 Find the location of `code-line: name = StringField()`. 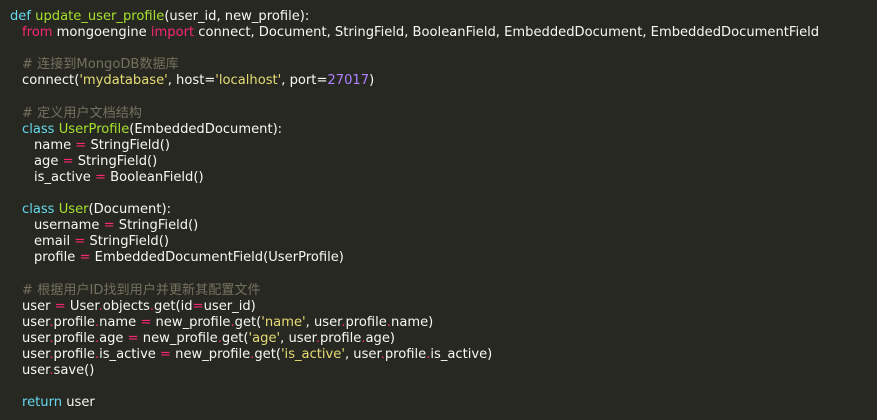

code-line: name = StringField() is located at coordinates (443, 146).